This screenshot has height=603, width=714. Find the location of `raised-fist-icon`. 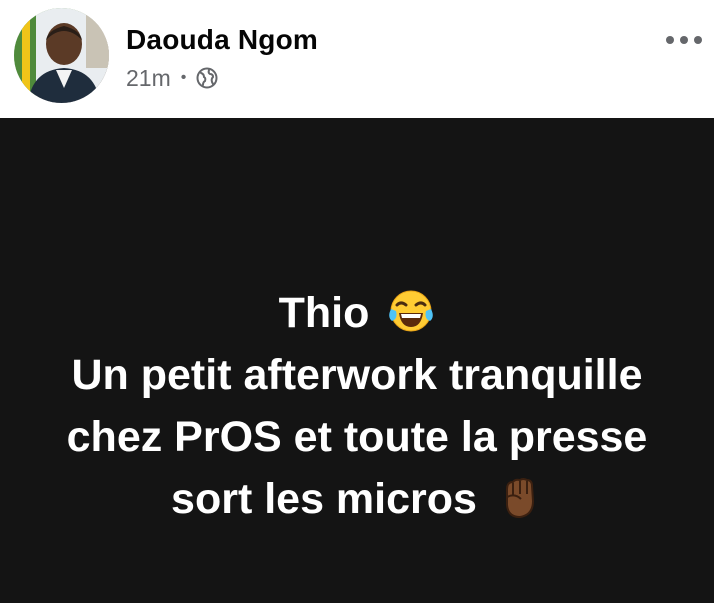

raised-fist-icon is located at coordinates (519, 497).